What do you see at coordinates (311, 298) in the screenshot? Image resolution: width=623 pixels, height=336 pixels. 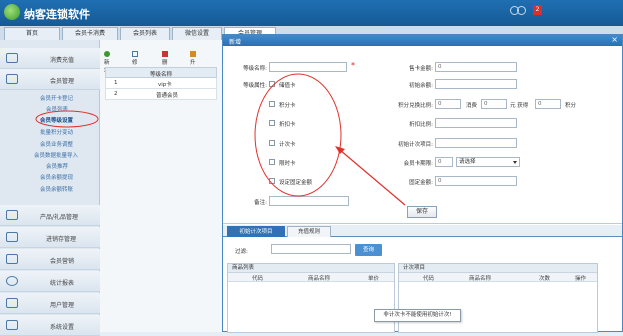 I see `product-list-panel: 商品列表 代码 商品名称 单价` at bounding box center [311, 298].